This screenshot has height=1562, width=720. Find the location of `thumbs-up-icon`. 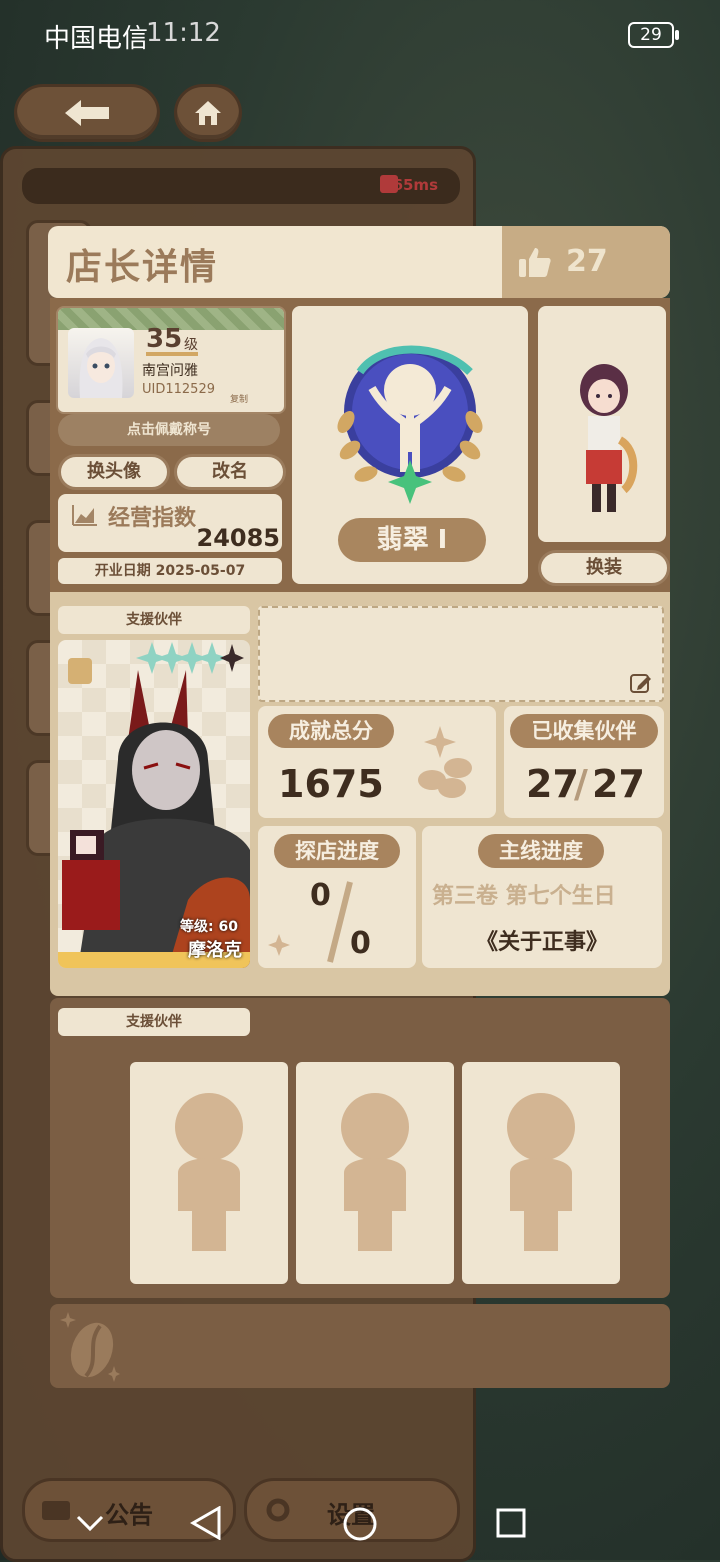

thumbs-up-icon is located at coordinates (535, 262).